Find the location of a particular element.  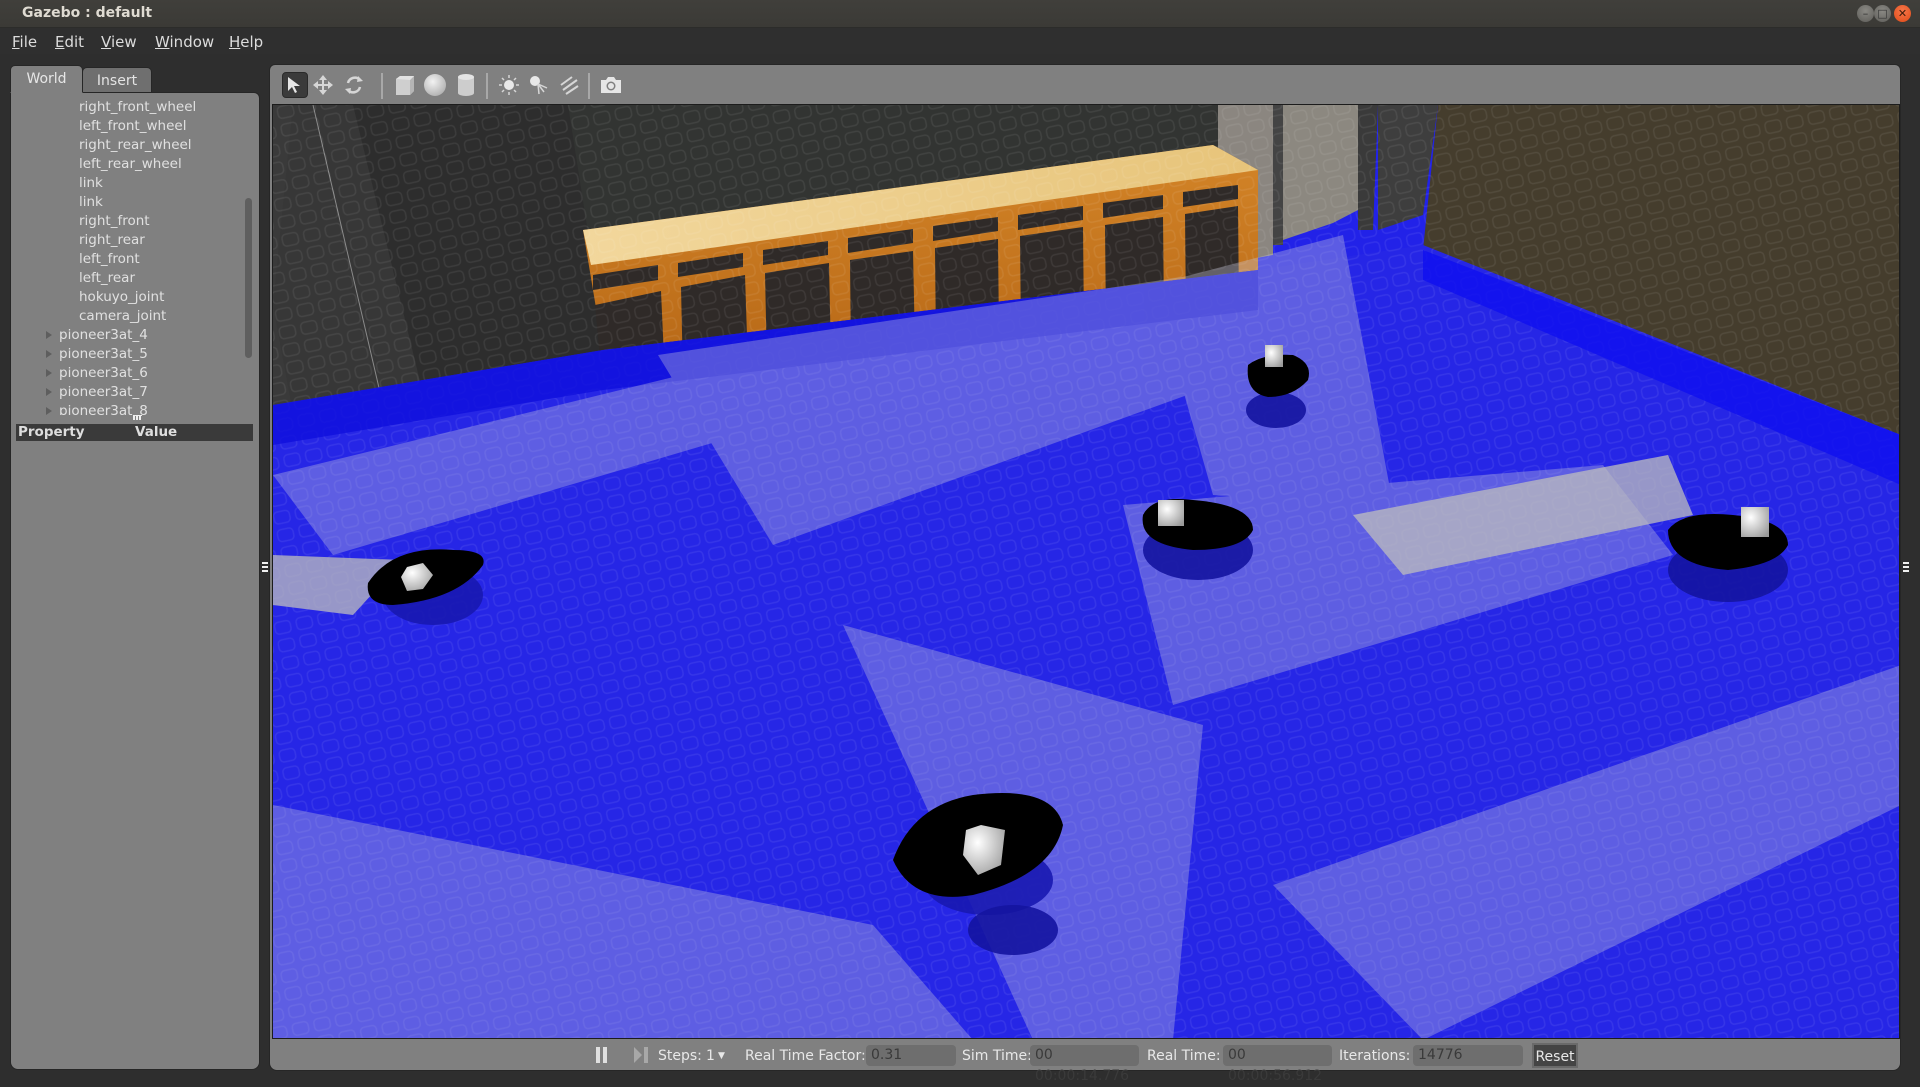

close-icon: ✕ is located at coordinates (1902, 13).